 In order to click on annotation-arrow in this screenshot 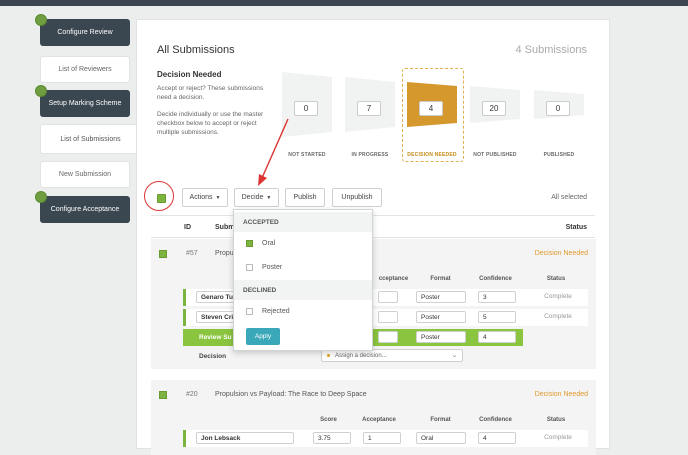, I will do `click(273, 152)`.